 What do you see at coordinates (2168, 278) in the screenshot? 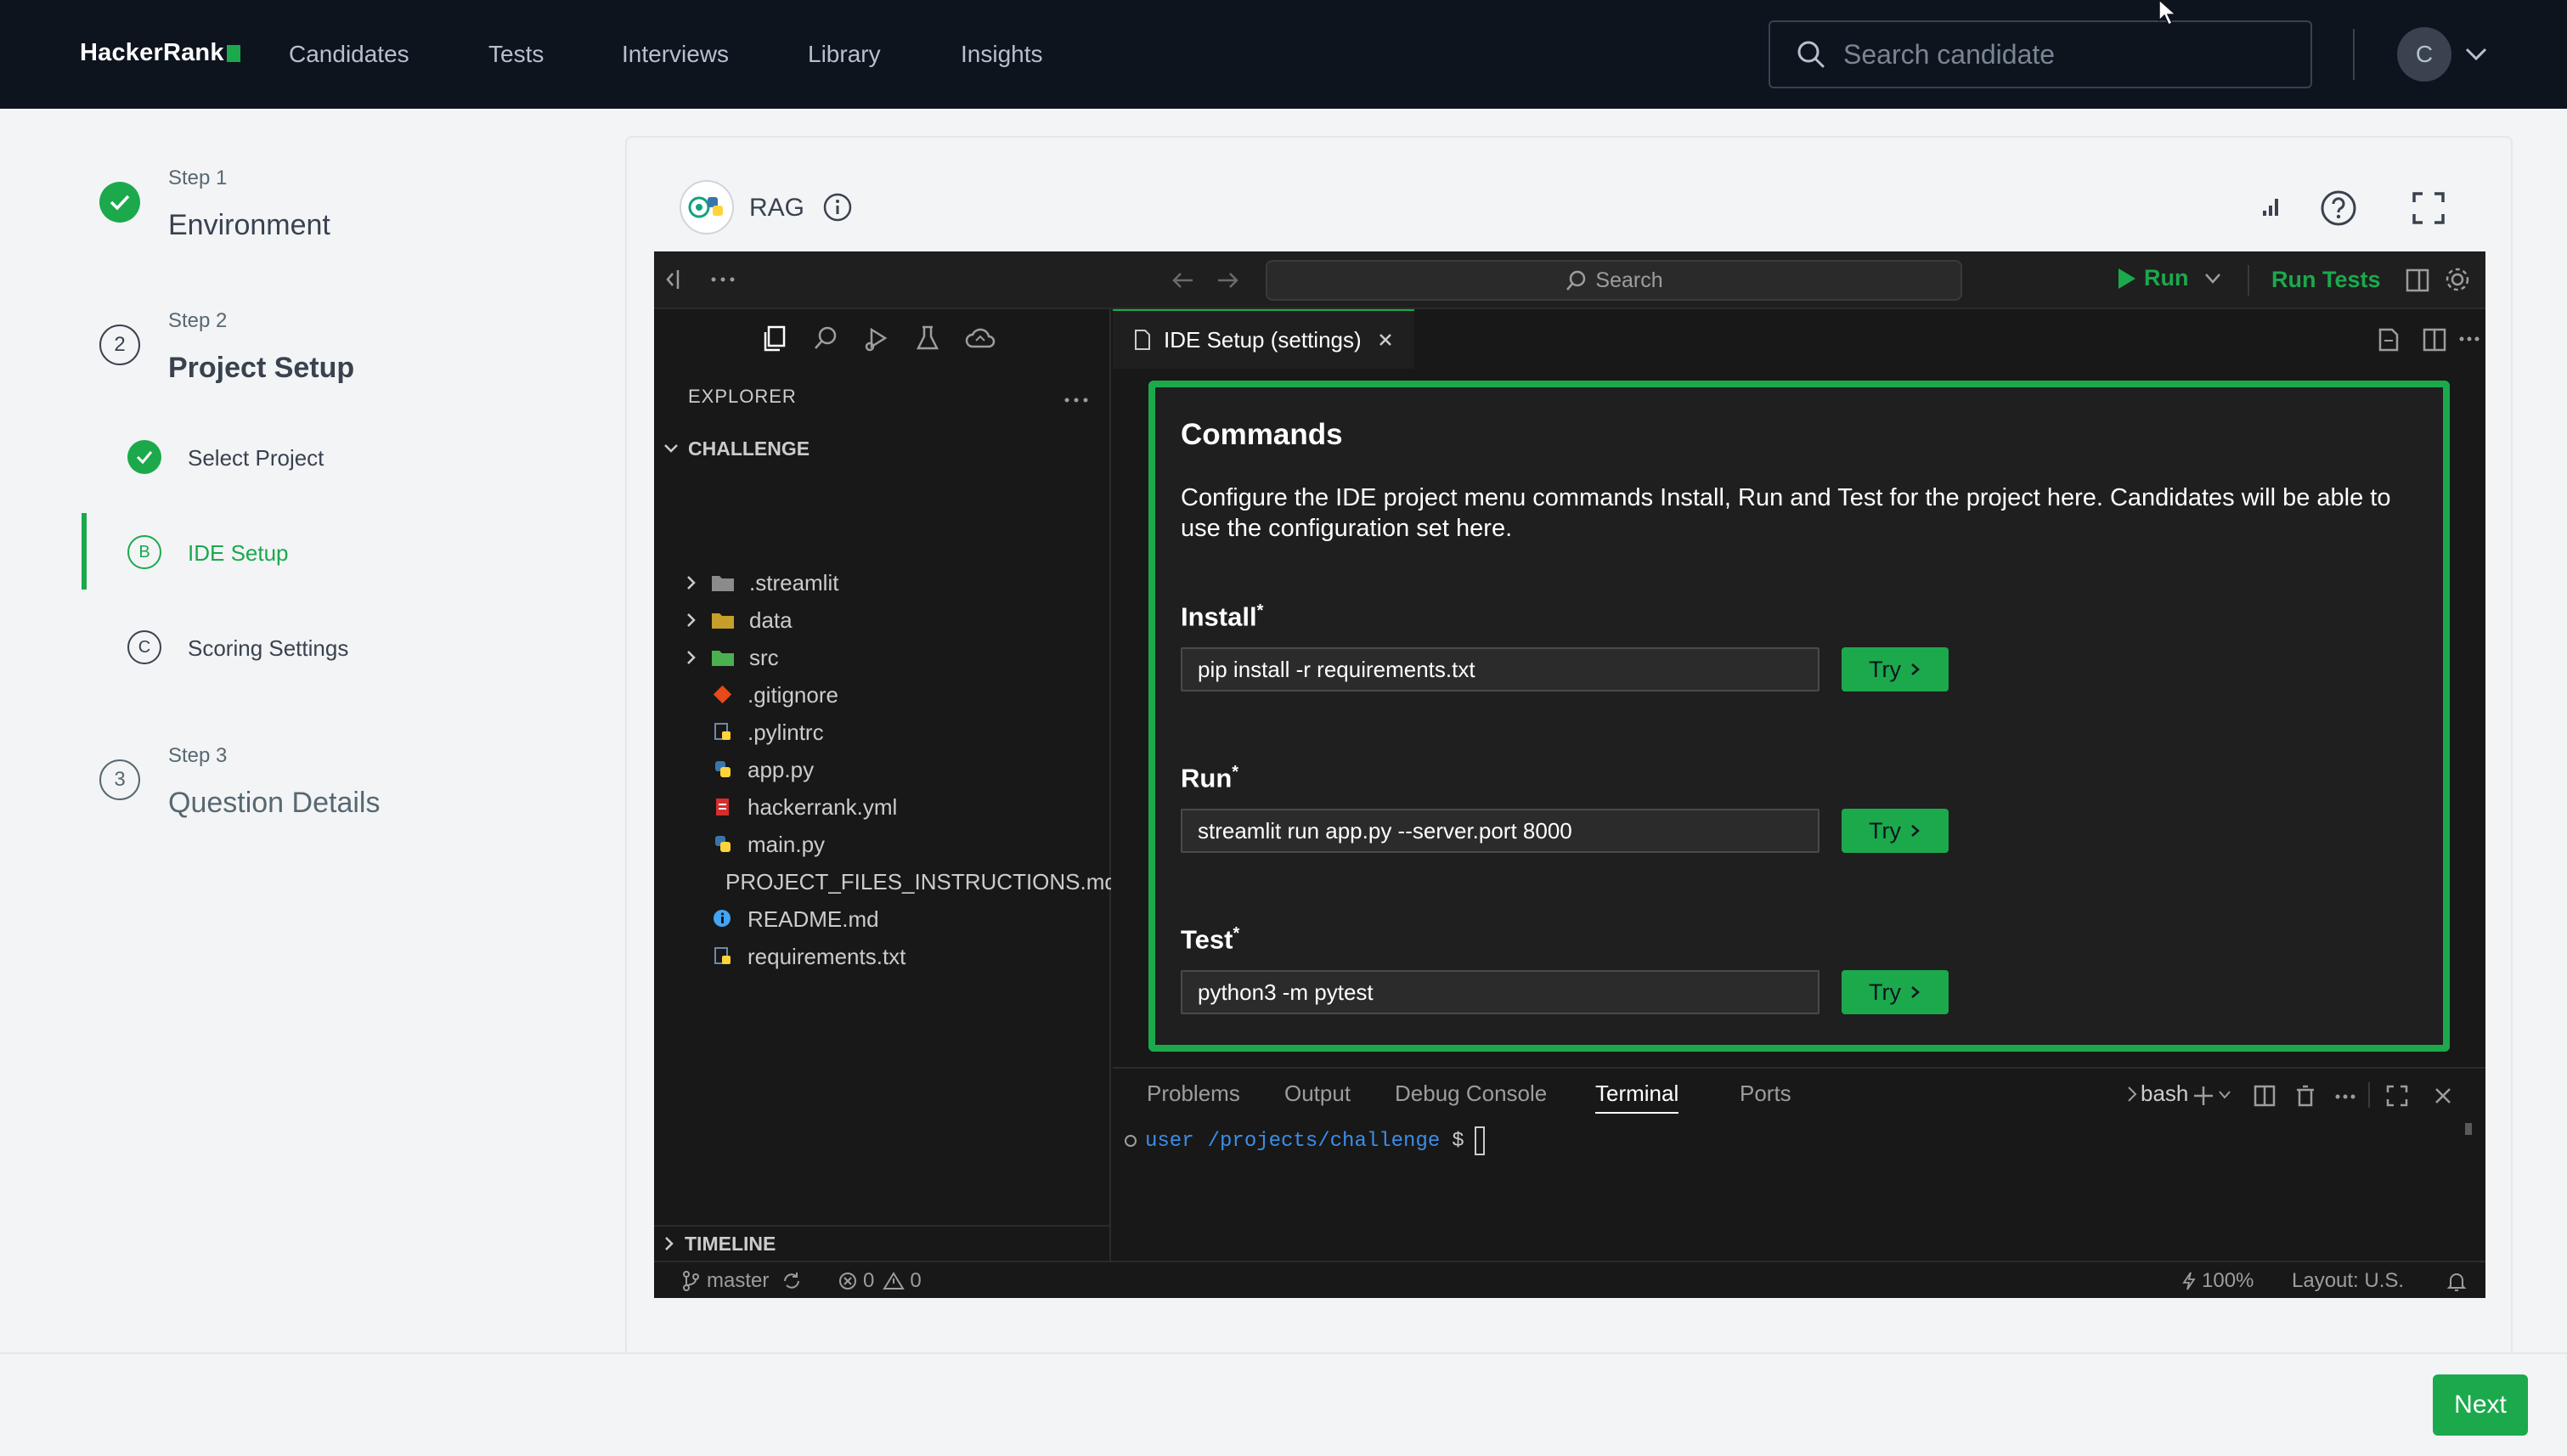
I see `run-button: Run` at bounding box center [2168, 278].